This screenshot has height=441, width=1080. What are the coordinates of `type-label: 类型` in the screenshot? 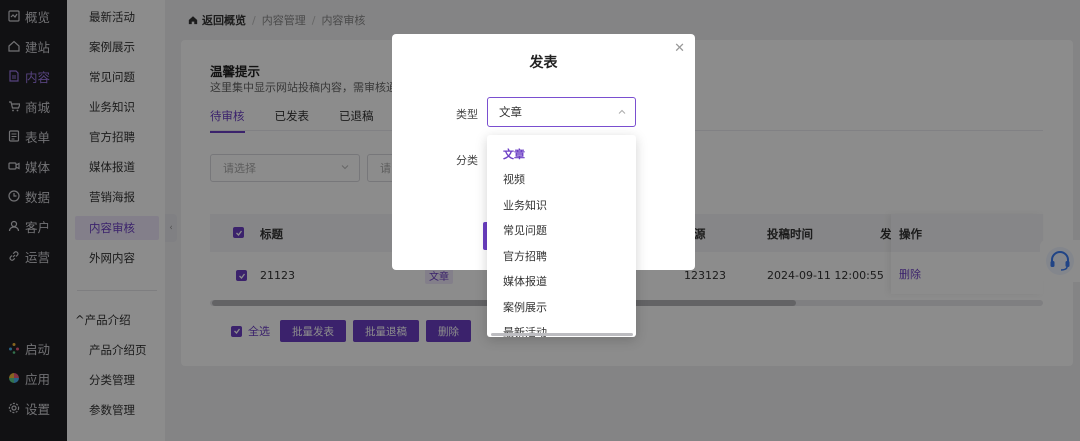 It's located at (467, 114).